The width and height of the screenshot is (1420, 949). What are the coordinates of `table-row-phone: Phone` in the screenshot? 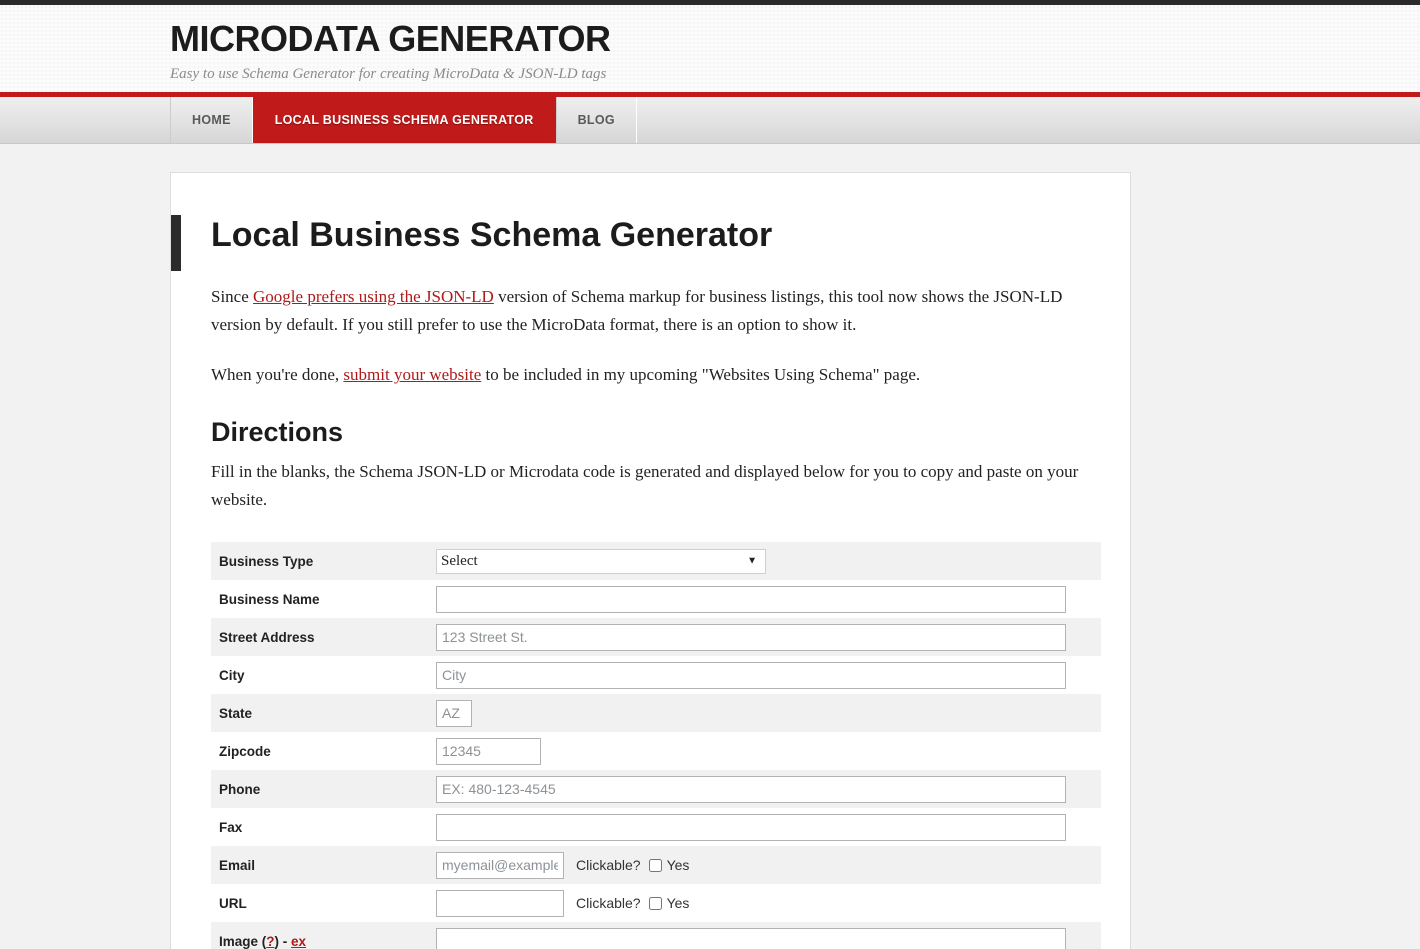 It's located at (656, 789).